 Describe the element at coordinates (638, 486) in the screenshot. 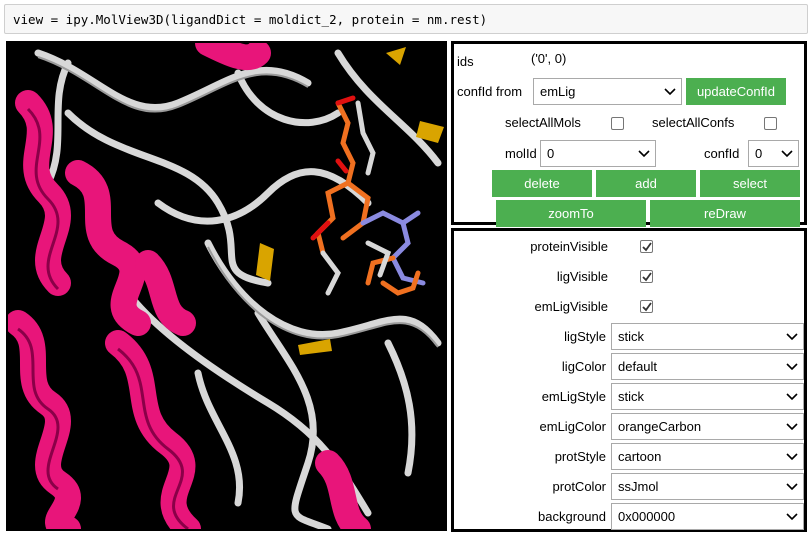

I see `prot-color-value: ssJmol` at that location.